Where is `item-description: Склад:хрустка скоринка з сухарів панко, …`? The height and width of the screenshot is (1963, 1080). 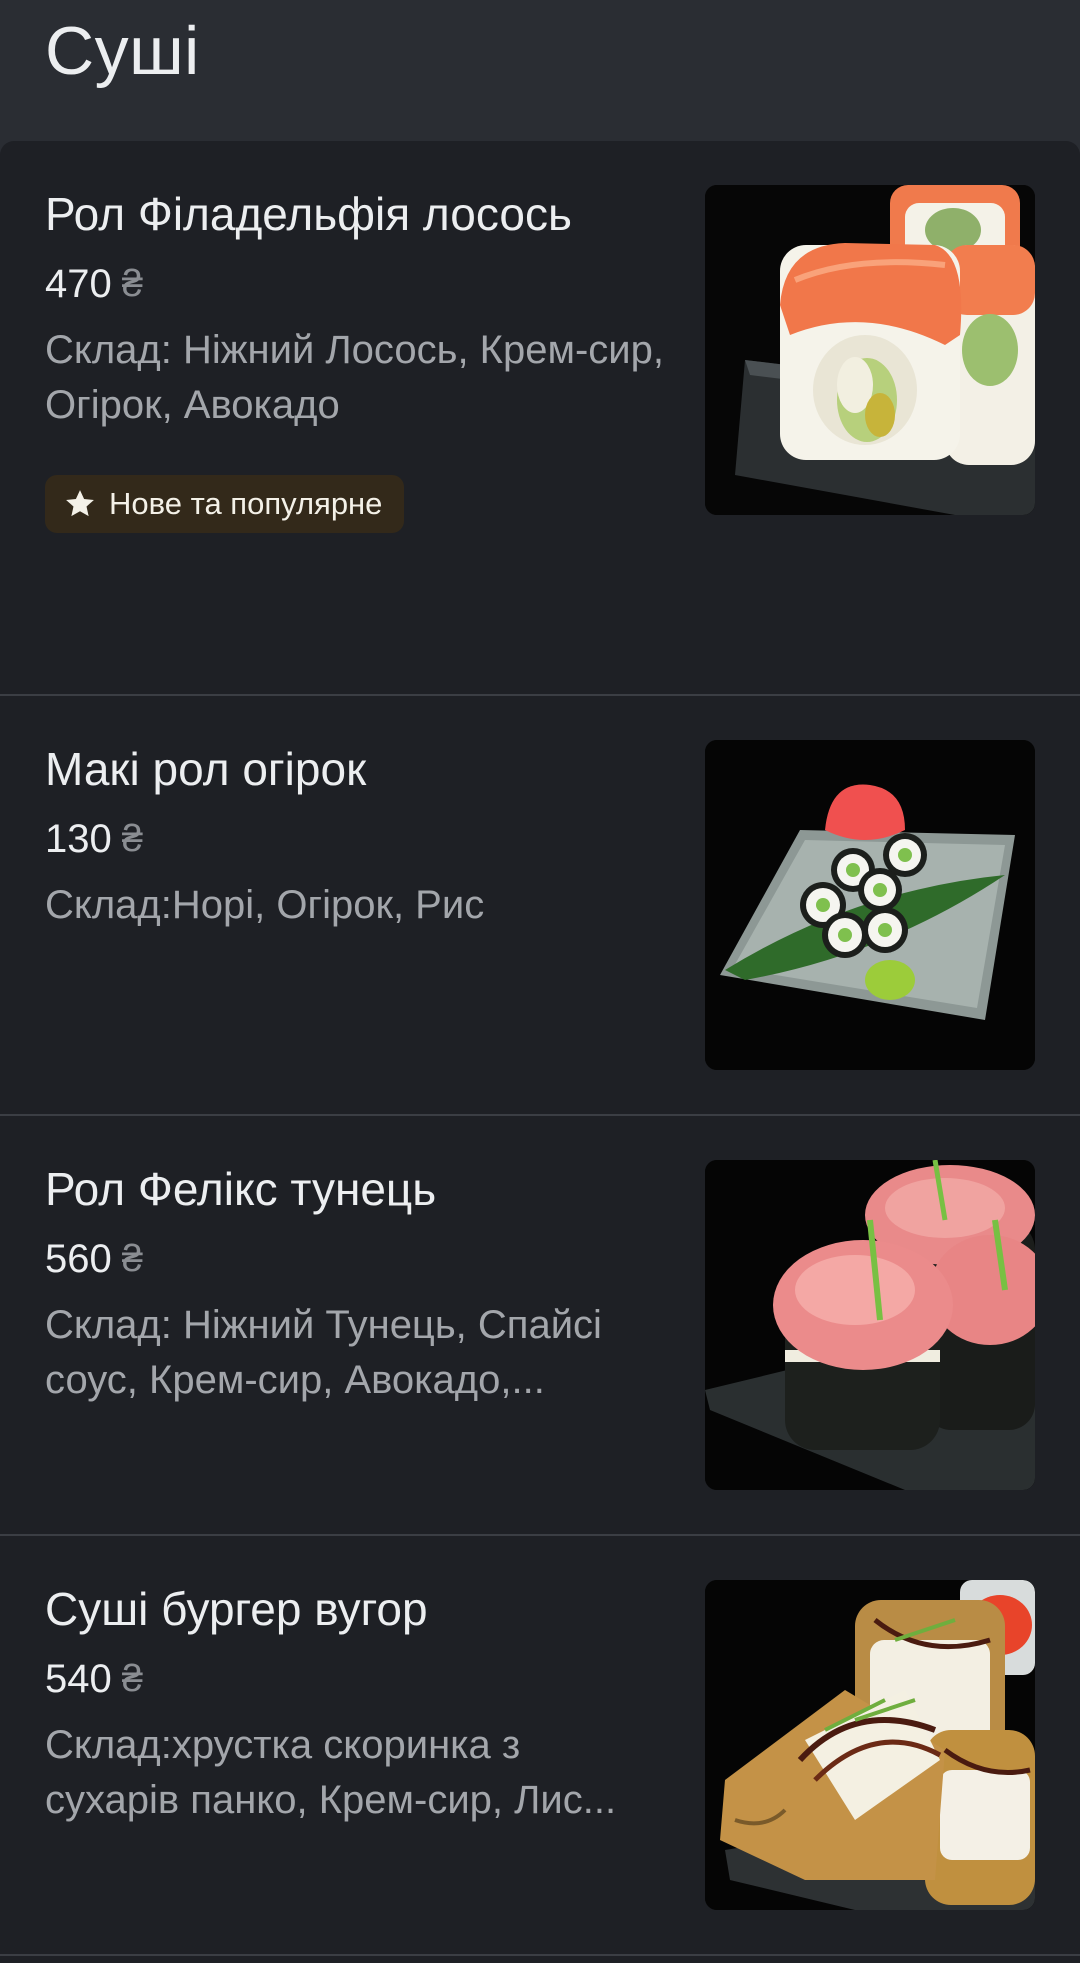
item-description: Склад:хрустка скоринка з сухарів панко, … is located at coordinates (331, 1772).